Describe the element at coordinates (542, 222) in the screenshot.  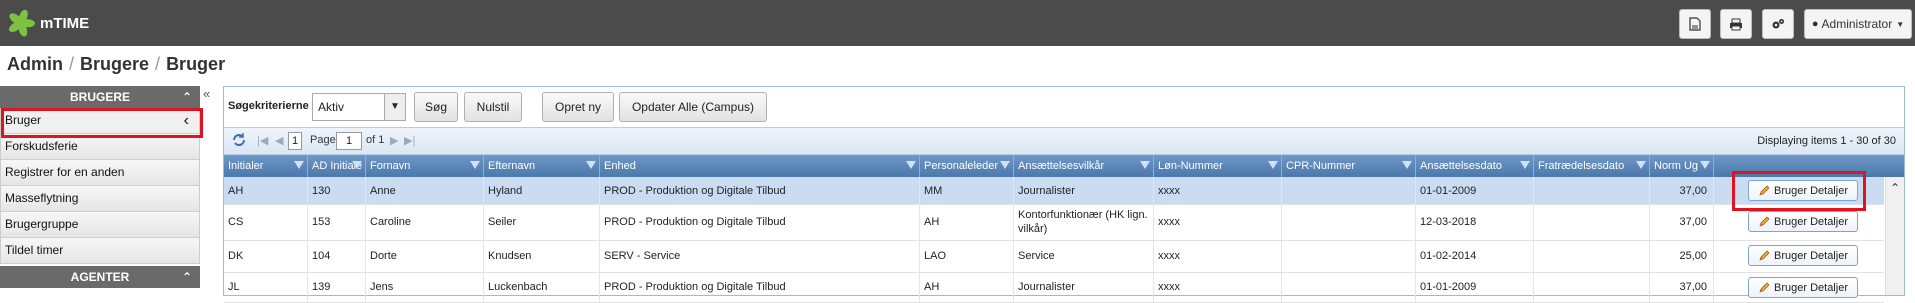
I see `cell-efternavn: Seiler` at that location.